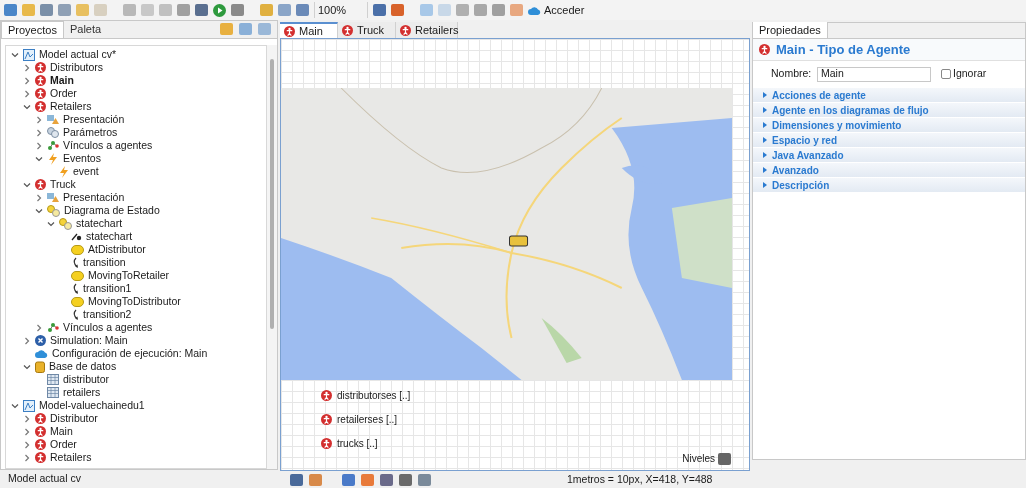 This screenshot has width=1026, height=488. What do you see at coordinates (889, 109) in the screenshot?
I see `section-header: Agente en los diagramas de flujo` at bounding box center [889, 109].